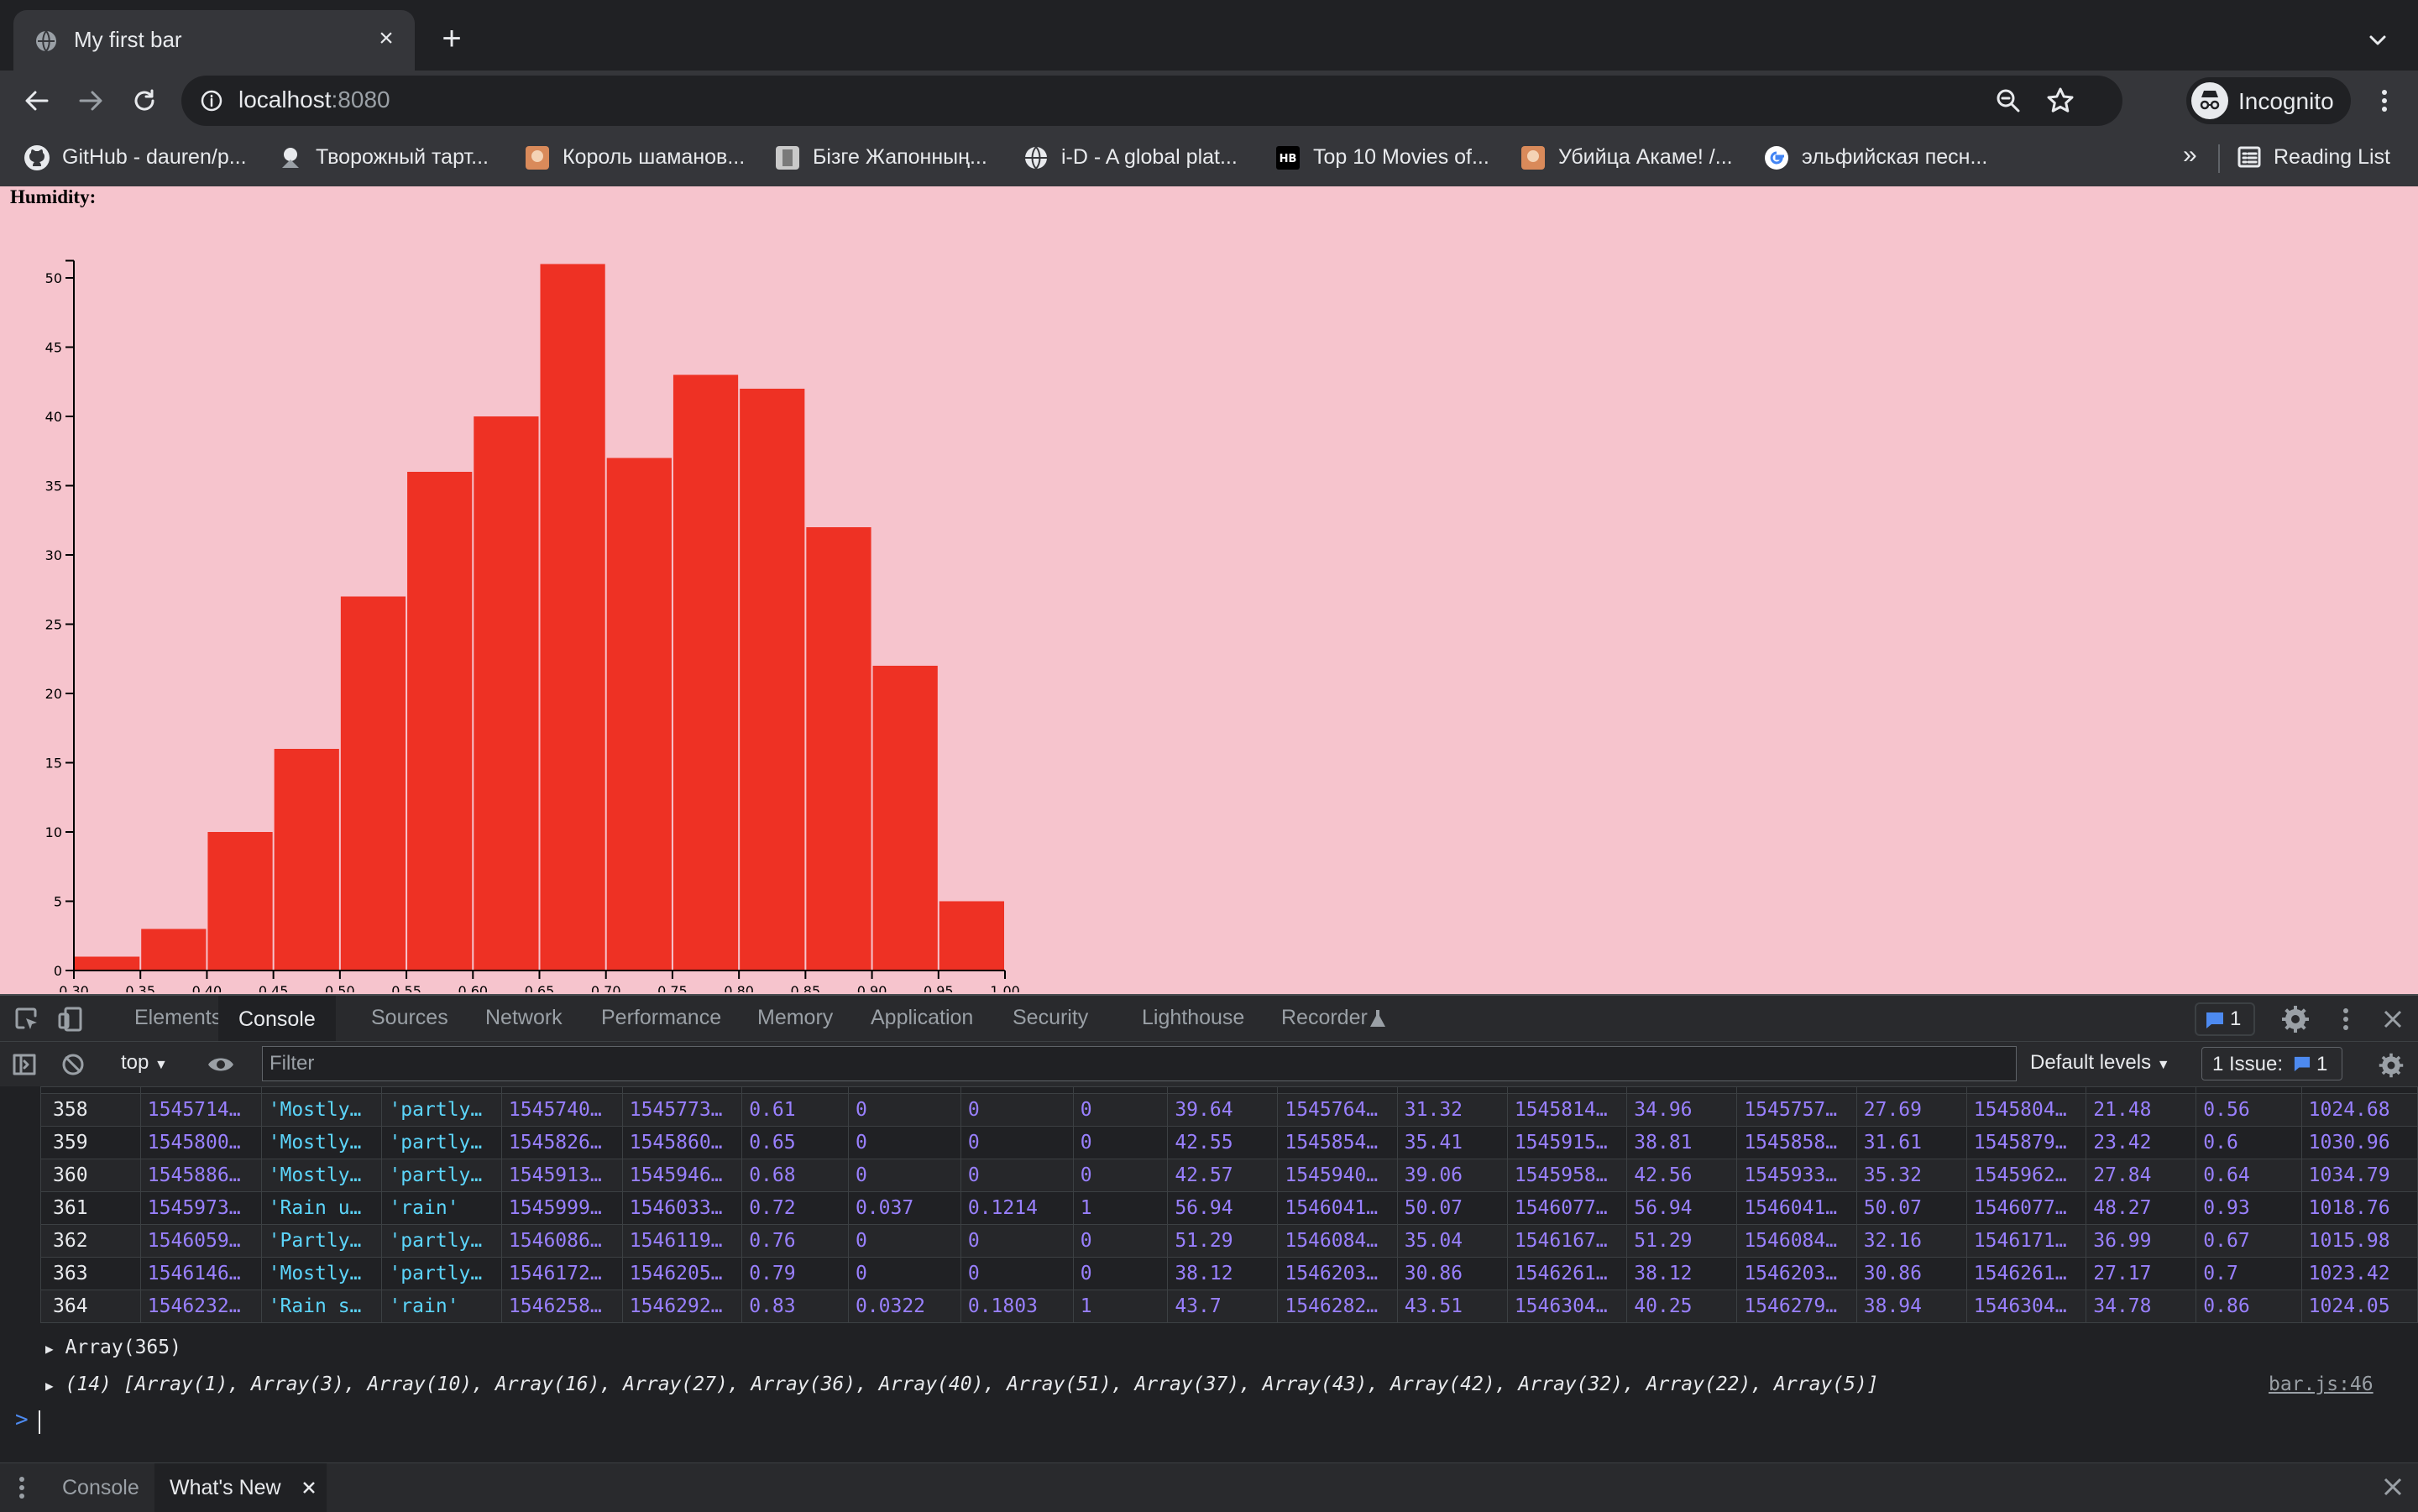 Image resolution: width=2418 pixels, height=1512 pixels. Describe the element at coordinates (26, 1019) in the screenshot. I see `inspect-element-icon` at that location.